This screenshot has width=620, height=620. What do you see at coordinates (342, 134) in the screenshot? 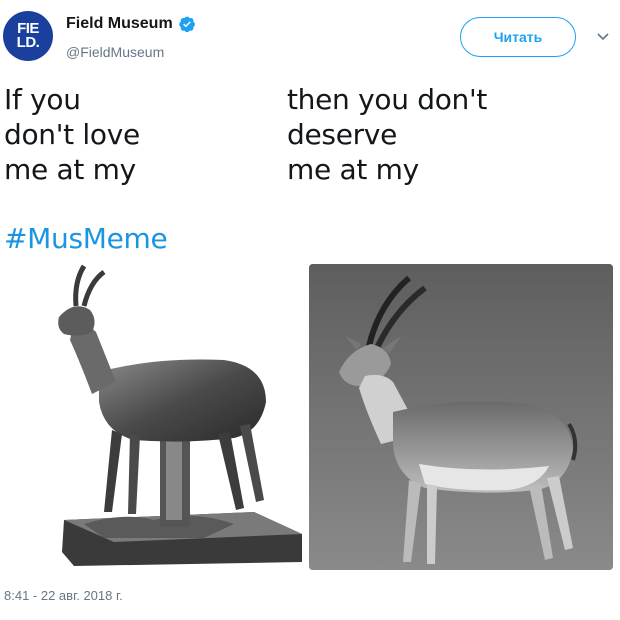
I see `tweet-line: deserve` at bounding box center [342, 134].